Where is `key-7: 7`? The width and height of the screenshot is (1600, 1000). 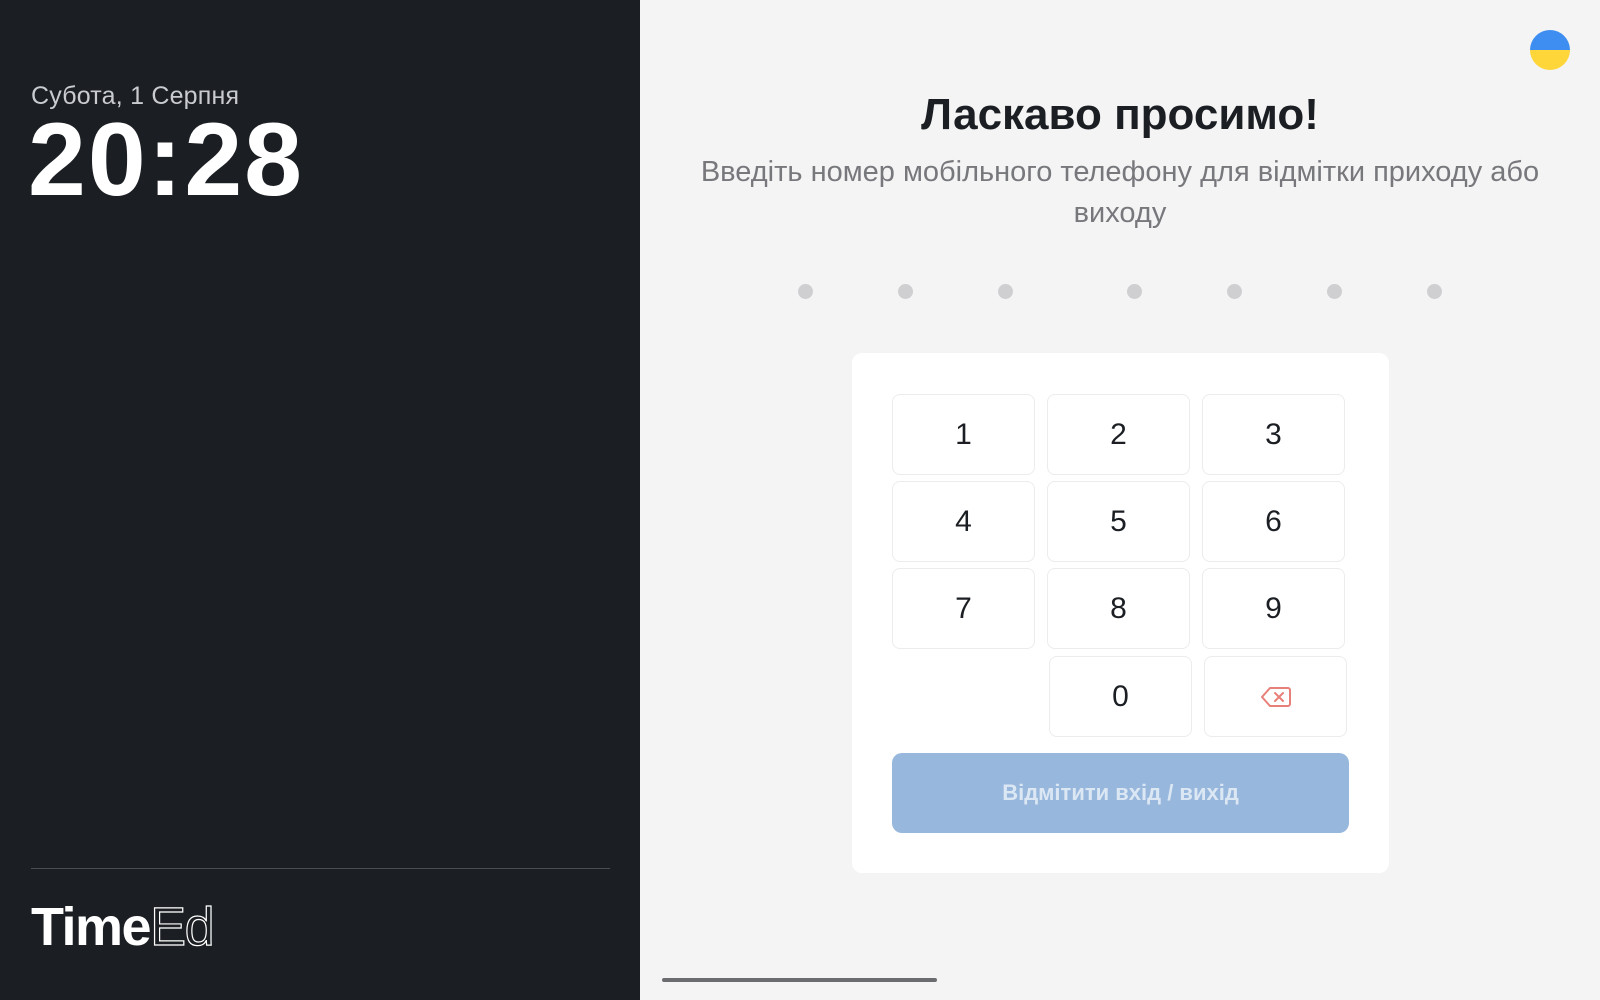 key-7: 7 is located at coordinates (963, 608).